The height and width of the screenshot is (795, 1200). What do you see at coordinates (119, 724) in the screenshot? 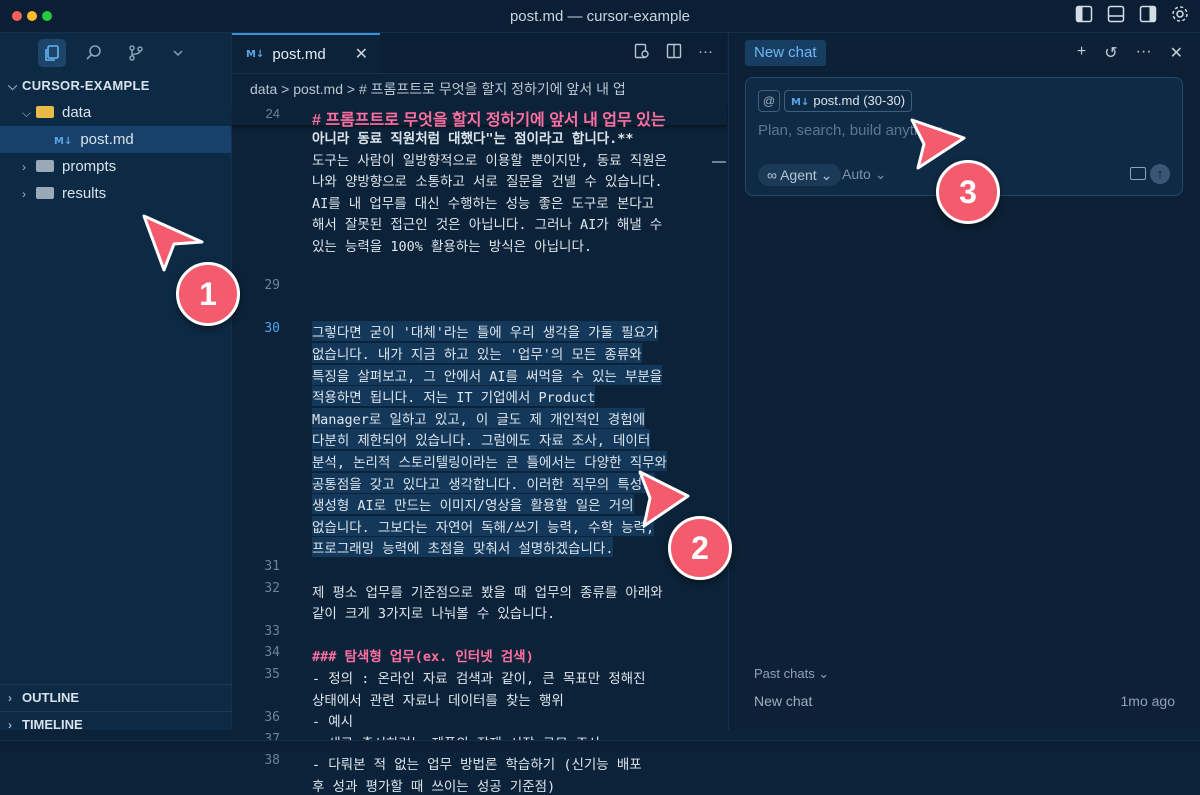
I see `timeline-section-header: › TIMELINE` at bounding box center [119, 724].